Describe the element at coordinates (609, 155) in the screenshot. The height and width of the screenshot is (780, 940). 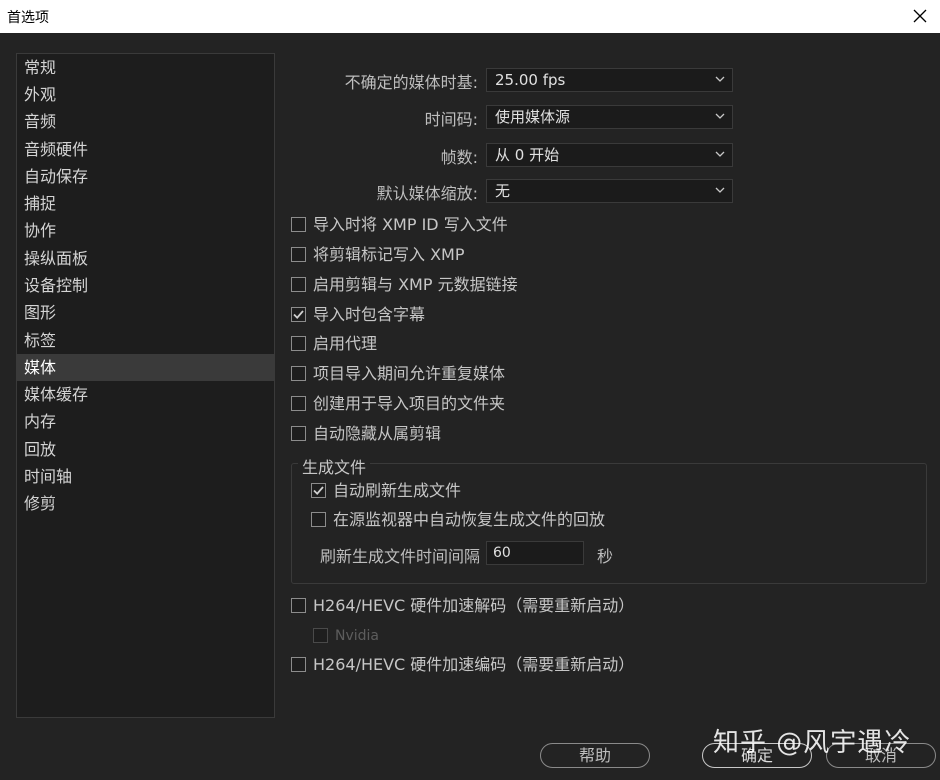
I see `frame-count-dropdown: 从 0 开始` at that location.